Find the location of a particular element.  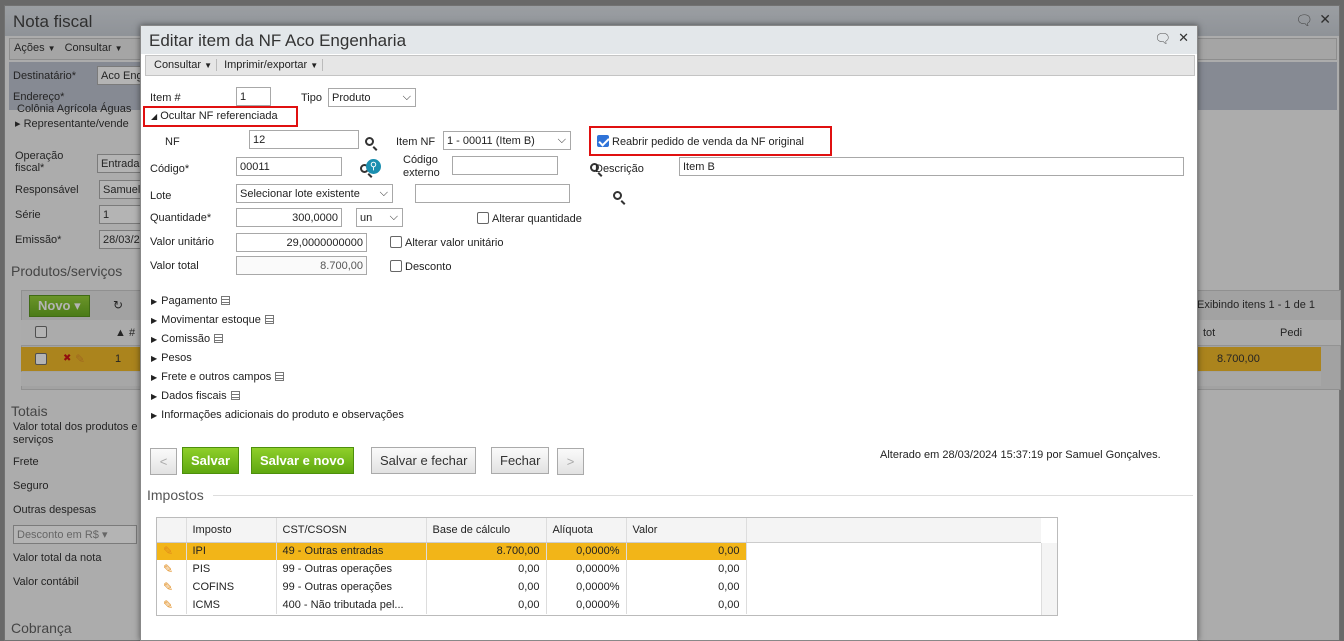

cell-imposto: ICMS is located at coordinates (231, 605).